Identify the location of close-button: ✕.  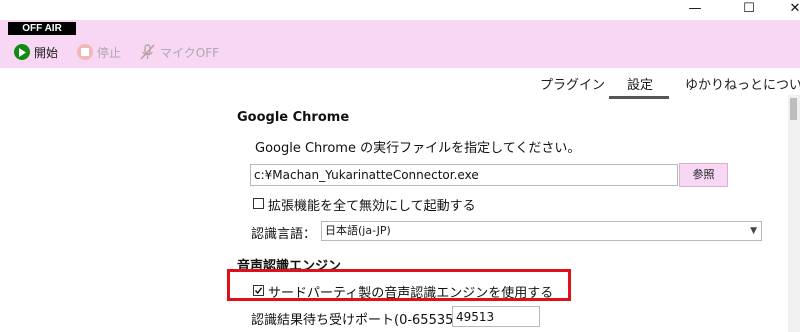
(786, 10).